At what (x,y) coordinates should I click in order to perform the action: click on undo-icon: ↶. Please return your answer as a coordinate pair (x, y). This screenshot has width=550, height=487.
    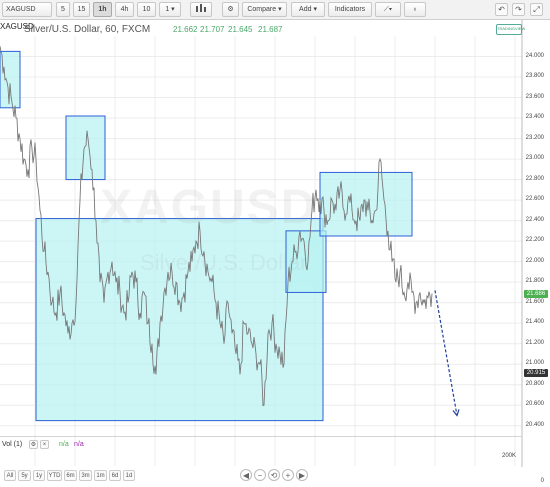
    Looking at the image, I should click on (501, 9).